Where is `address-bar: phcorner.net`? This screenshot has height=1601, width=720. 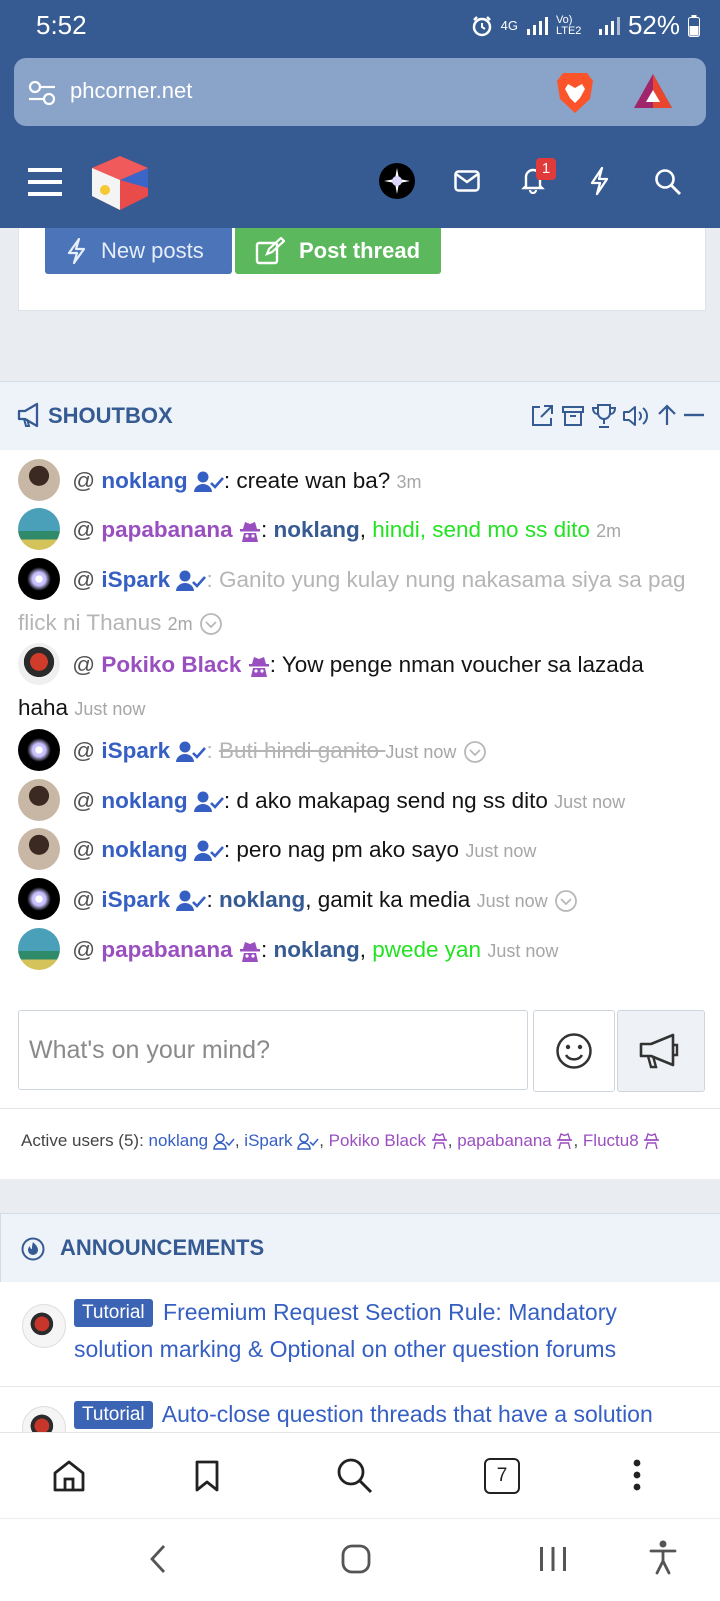
address-bar: phcorner.net is located at coordinates (360, 92).